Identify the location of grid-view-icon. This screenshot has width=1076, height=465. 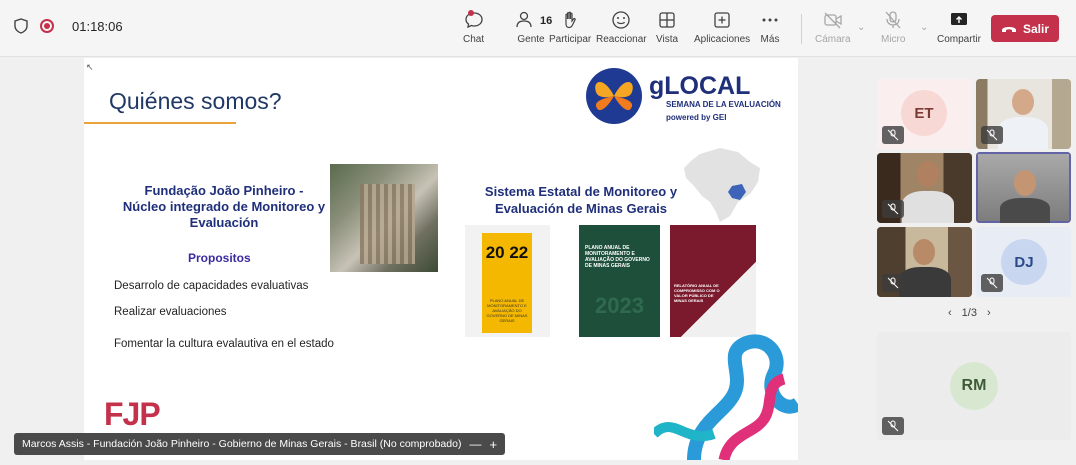
(667, 20).